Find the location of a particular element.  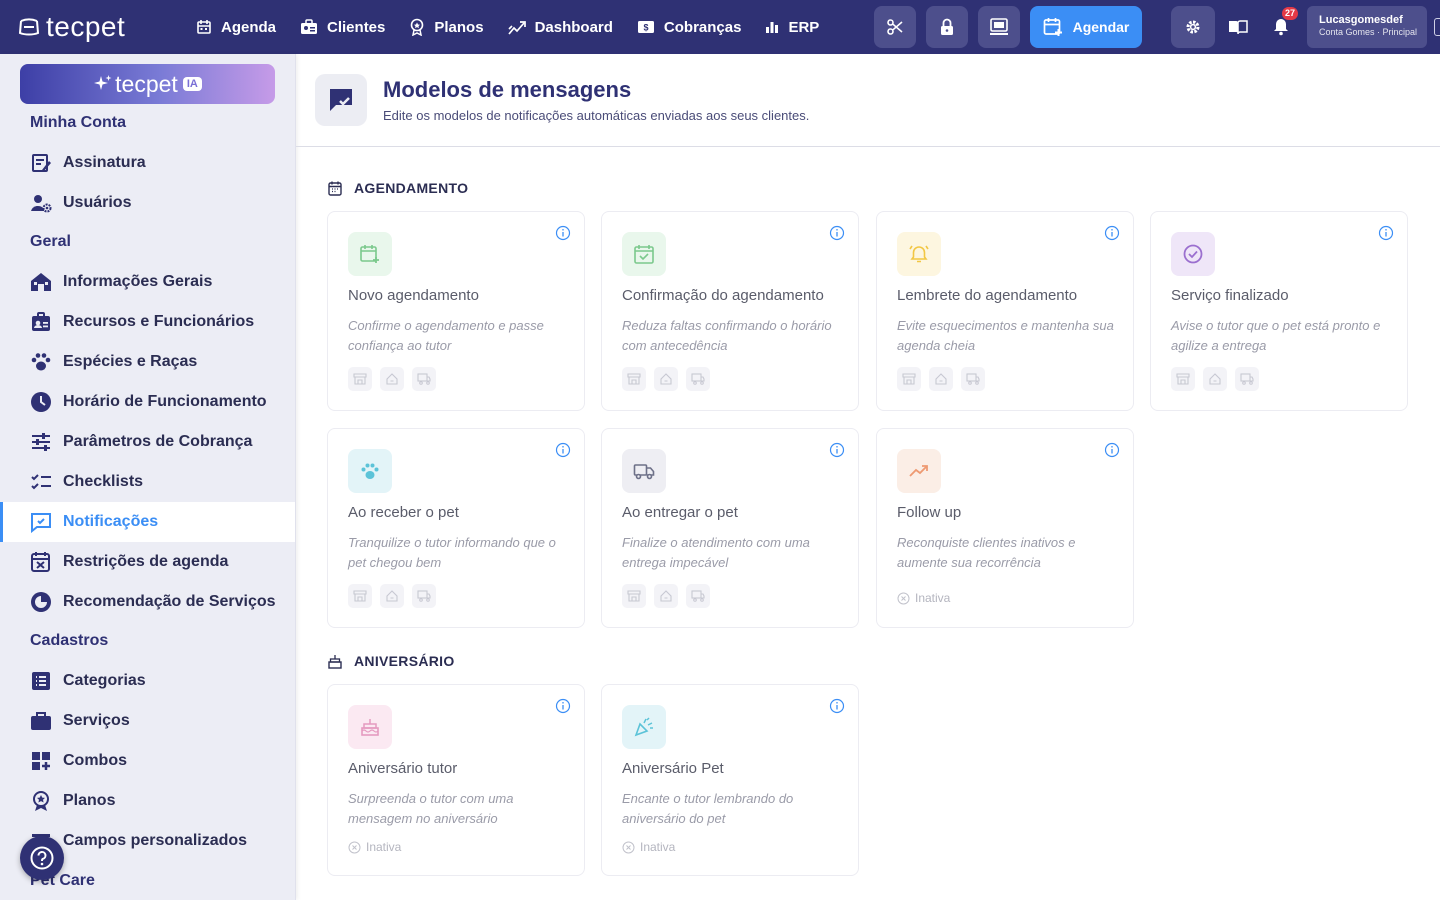

ia-badge: IA is located at coordinates (192, 84).